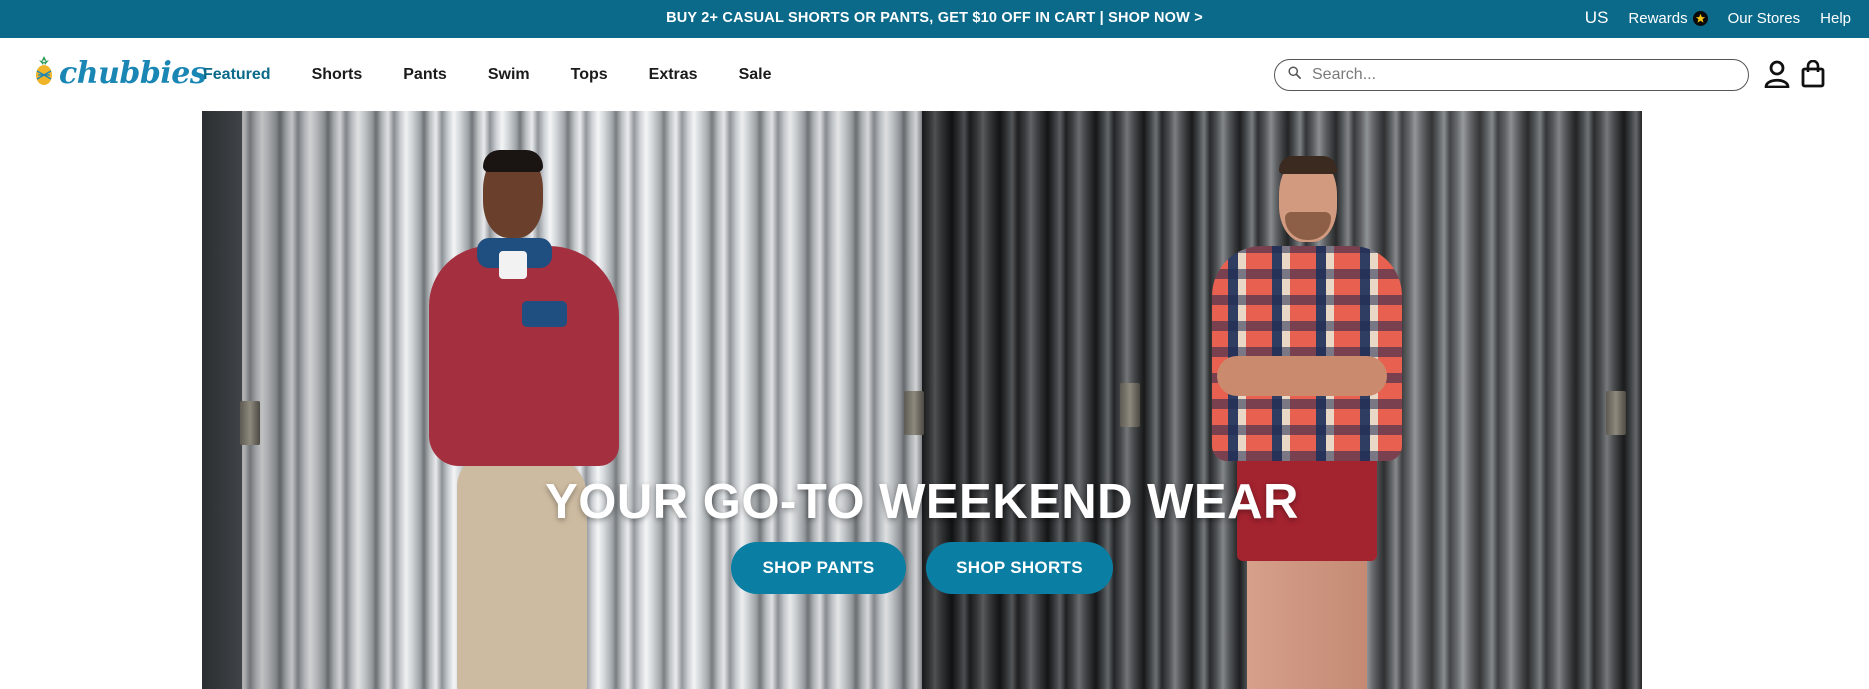  What do you see at coordinates (547, 412) in the screenshot?
I see `model-left` at bounding box center [547, 412].